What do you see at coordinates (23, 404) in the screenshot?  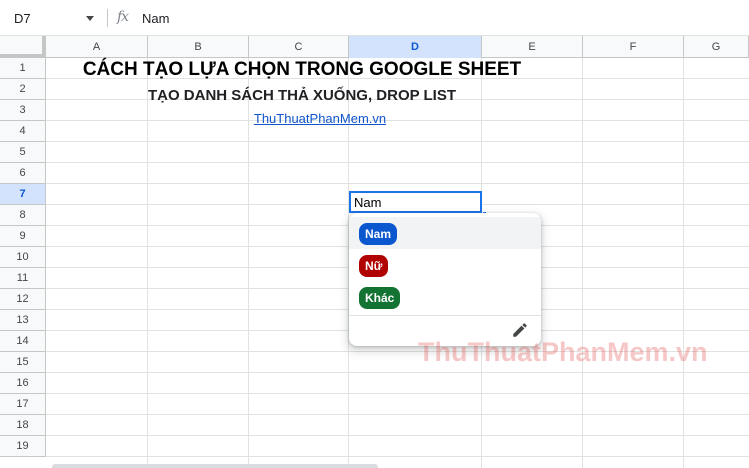 I see `row-header-17: 17` at bounding box center [23, 404].